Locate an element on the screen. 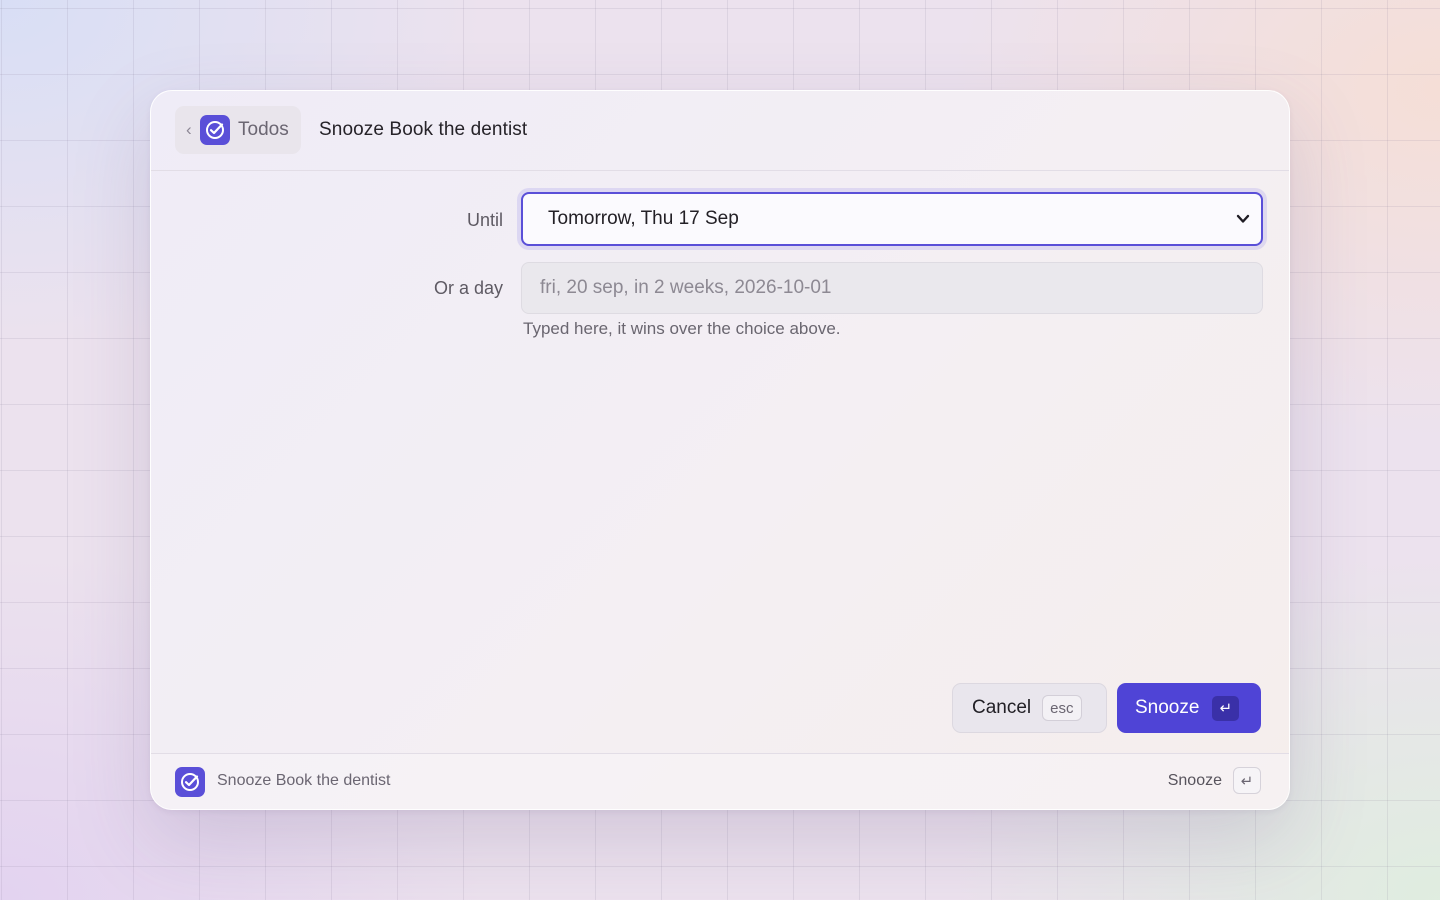 The height and width of the screenshot is (900, 1440). dialog-header: ‹ Todos Snooze Book the dentist is located at coordinates (720, 131).